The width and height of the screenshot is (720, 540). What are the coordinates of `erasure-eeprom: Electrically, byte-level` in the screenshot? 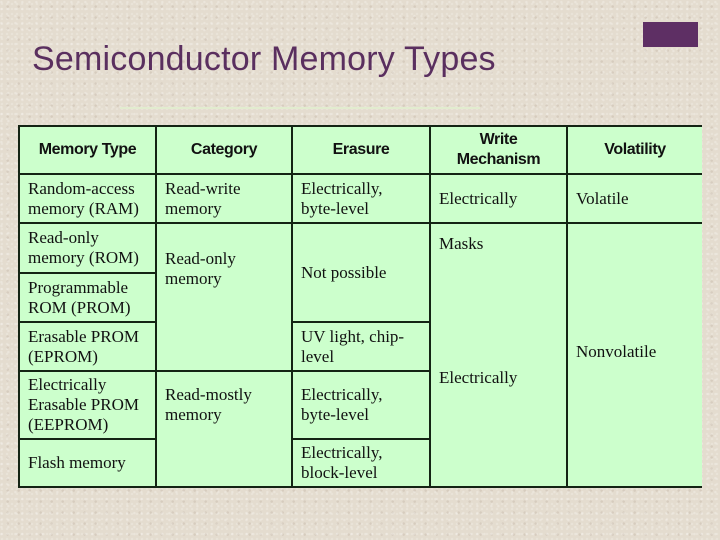 It's located at (342, 404).